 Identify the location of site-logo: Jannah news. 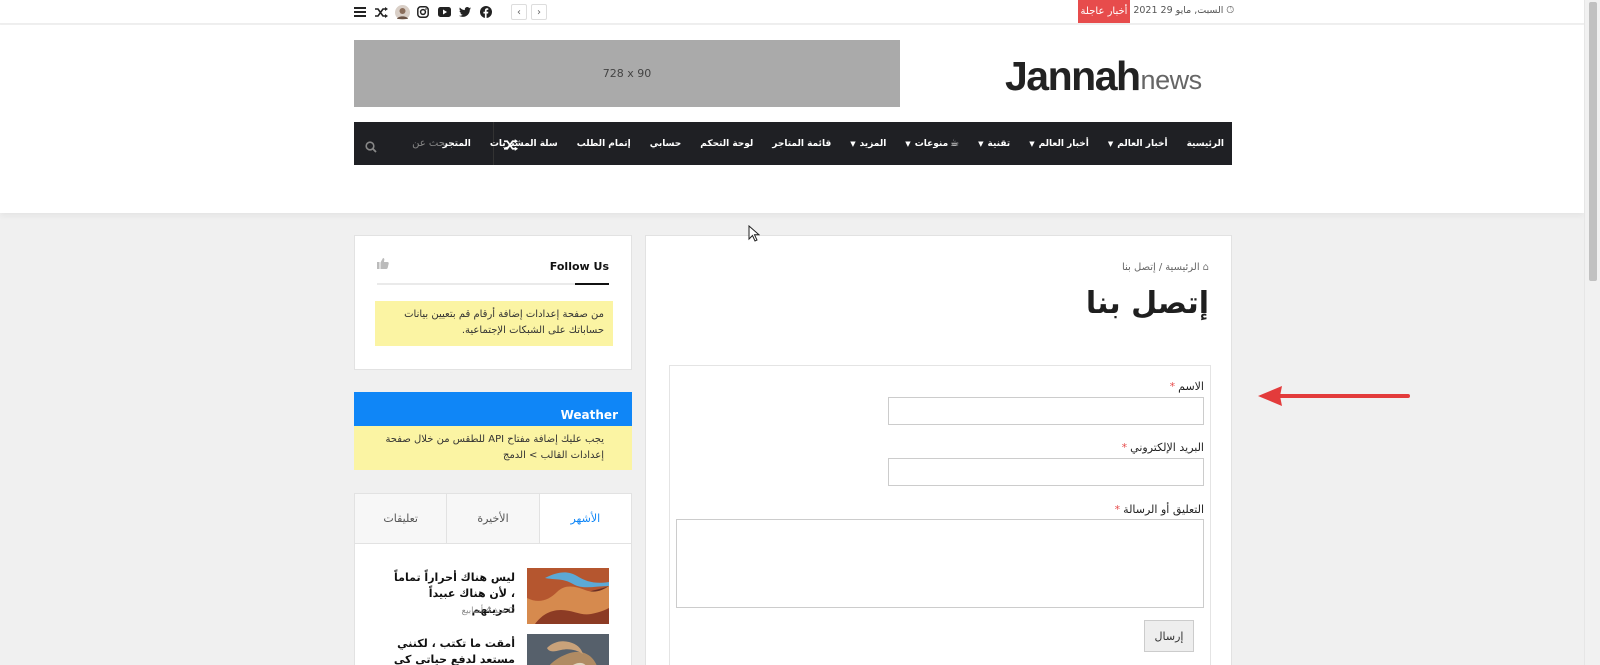
(1104, 75).